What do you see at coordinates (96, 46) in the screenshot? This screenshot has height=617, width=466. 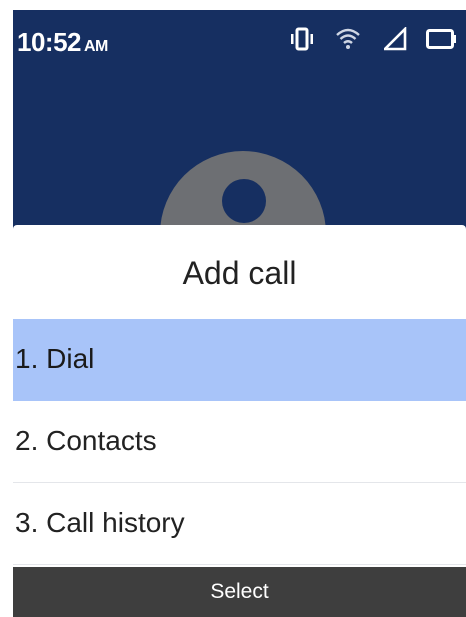 I see `status-time-ampm: AM` at bounding box center [96, 46].